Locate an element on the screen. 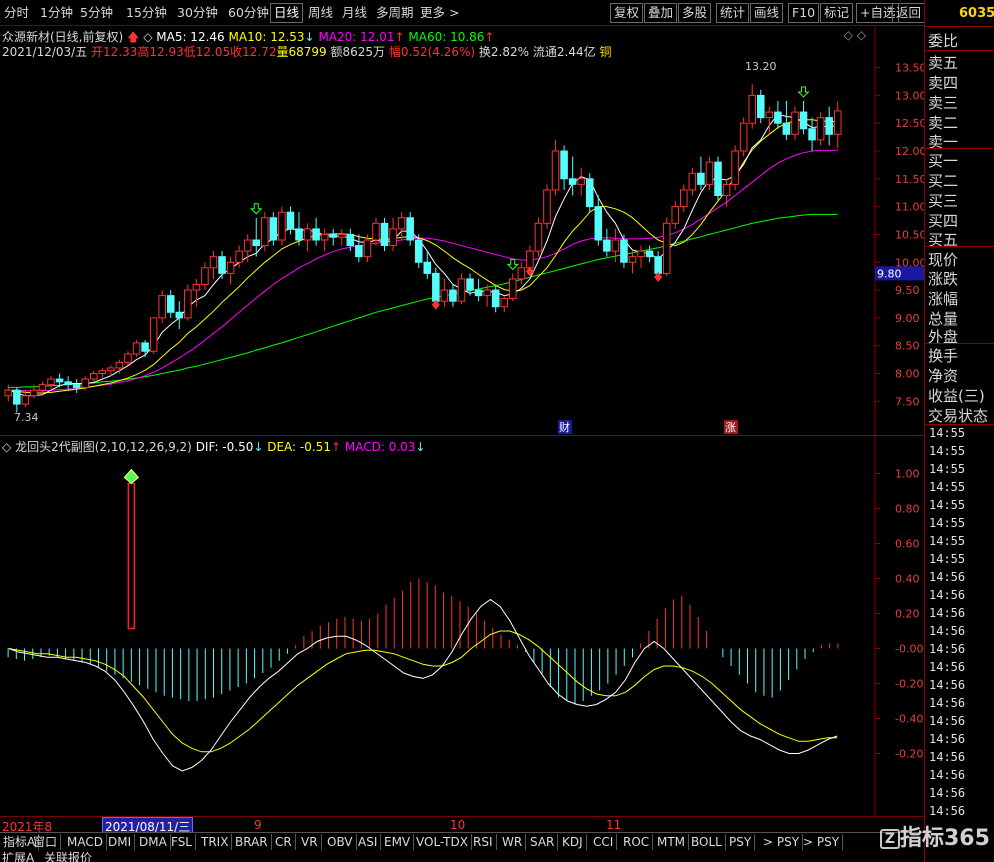  stats-button: 统计 is located at coordinates (733, 13).